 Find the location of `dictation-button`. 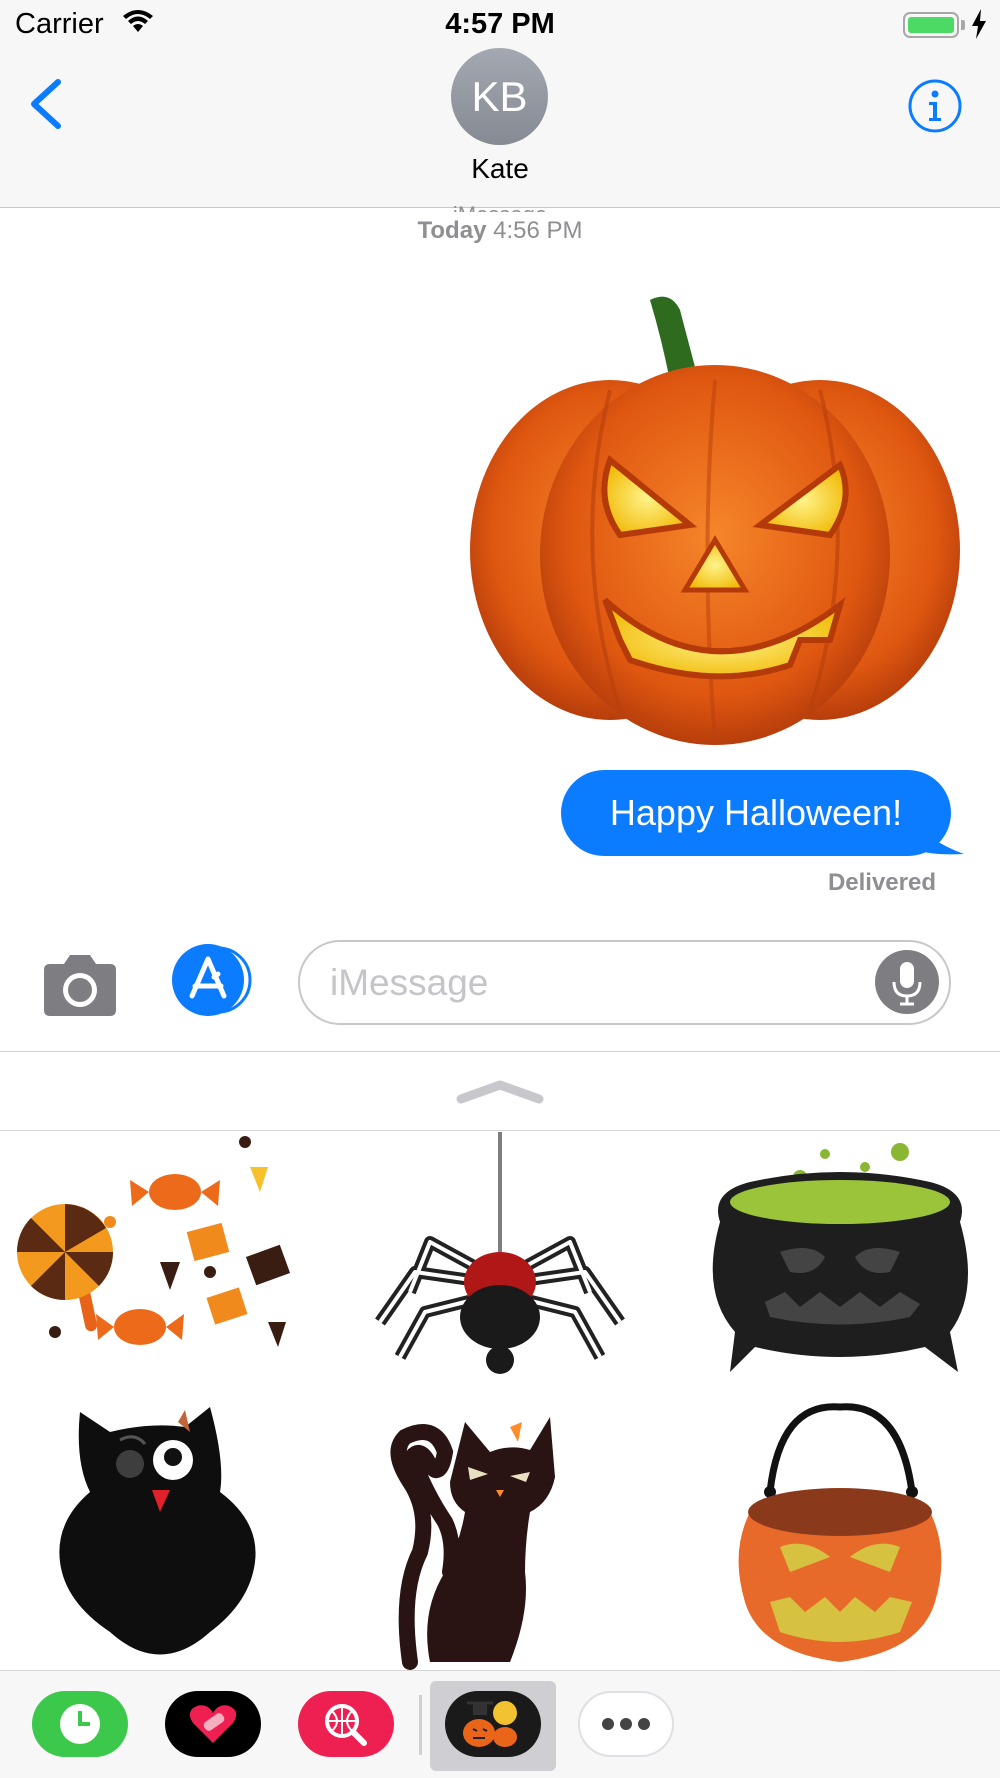

dictation-button is located at coordinates (907, 982).